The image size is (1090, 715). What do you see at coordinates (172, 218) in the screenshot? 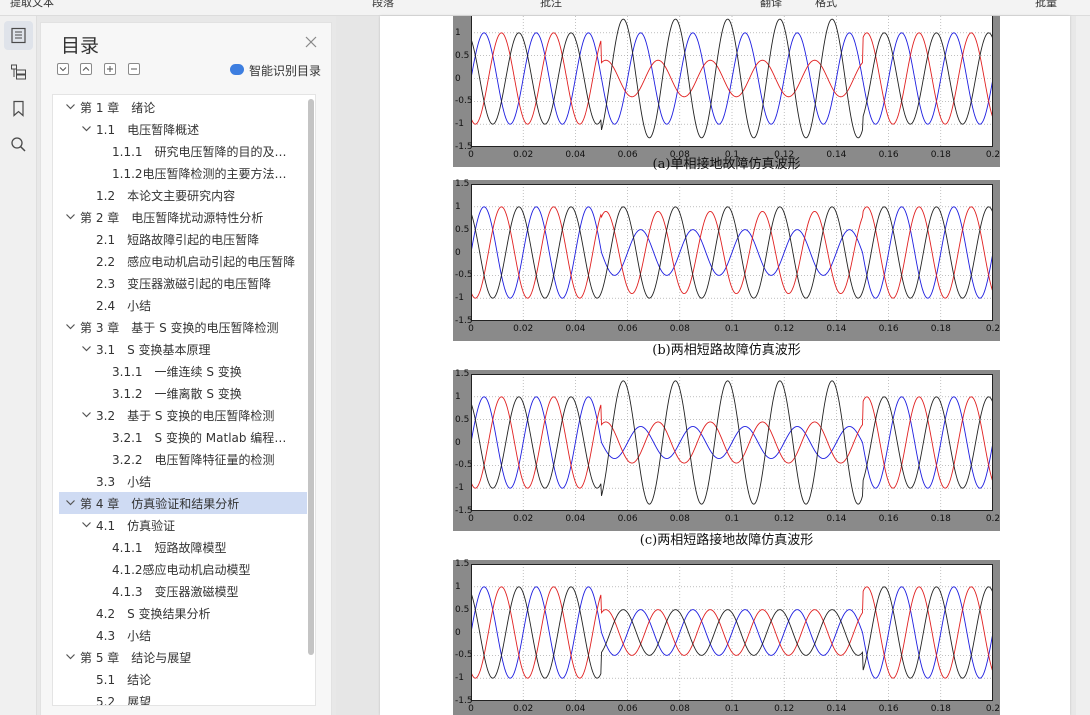
I see `outline-item-label: 第 2 章 电压暂降扰动源特性分析` at bounding box center [172, 218].